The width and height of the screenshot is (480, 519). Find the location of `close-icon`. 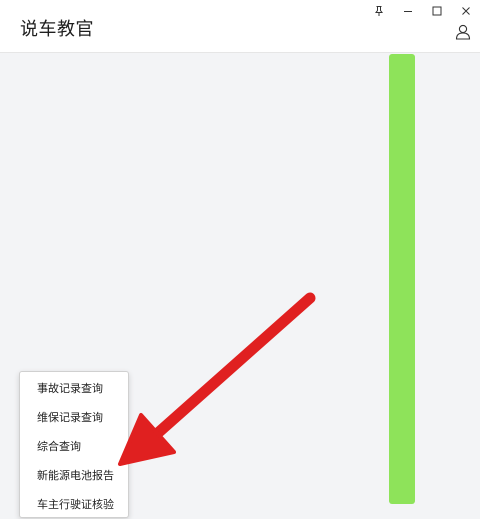

close-icon is located at coordinates (466, 11).